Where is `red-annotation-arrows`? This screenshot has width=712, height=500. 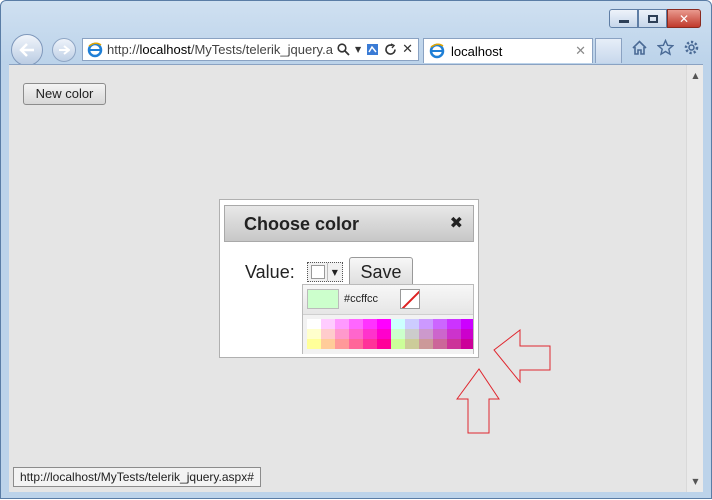
red-annotation-arrows is located at coordinates (503, 381).